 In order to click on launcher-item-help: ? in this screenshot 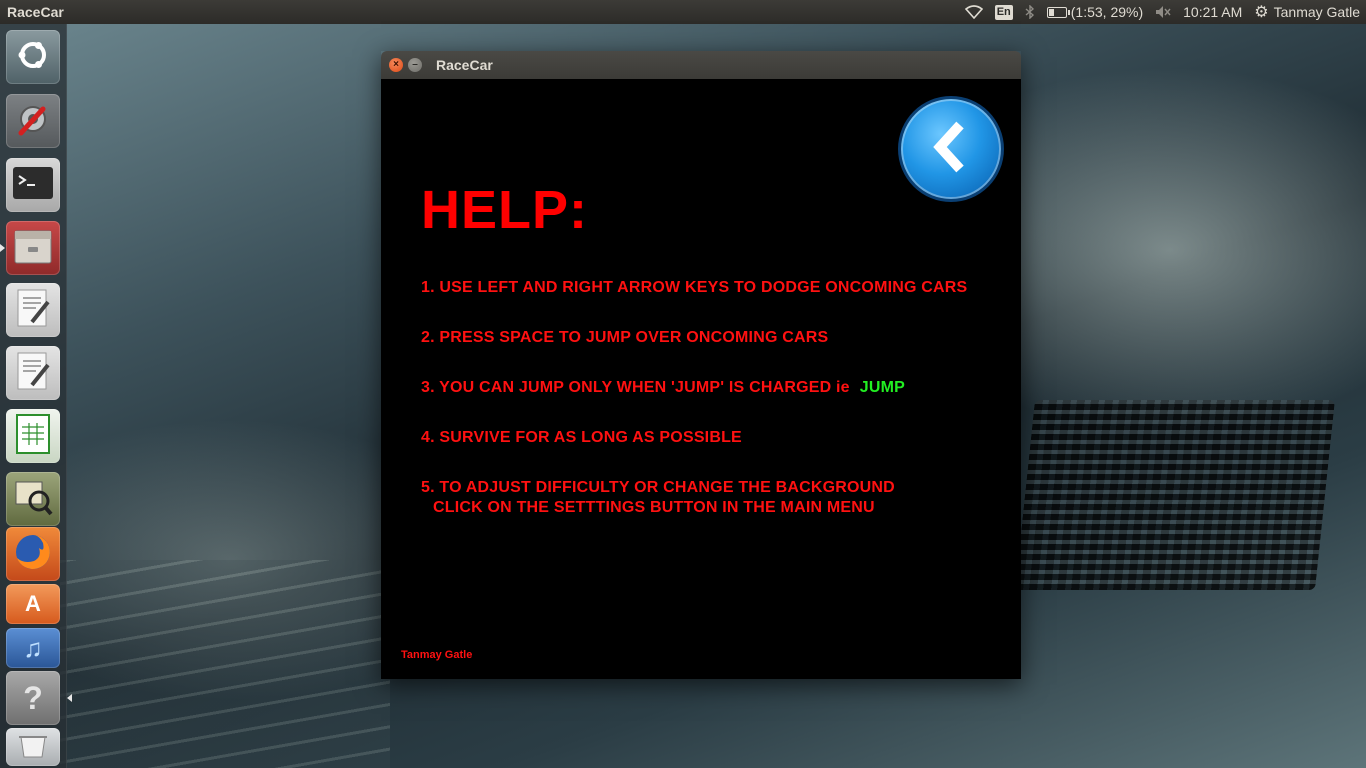, I will do `click(39, 698)`.